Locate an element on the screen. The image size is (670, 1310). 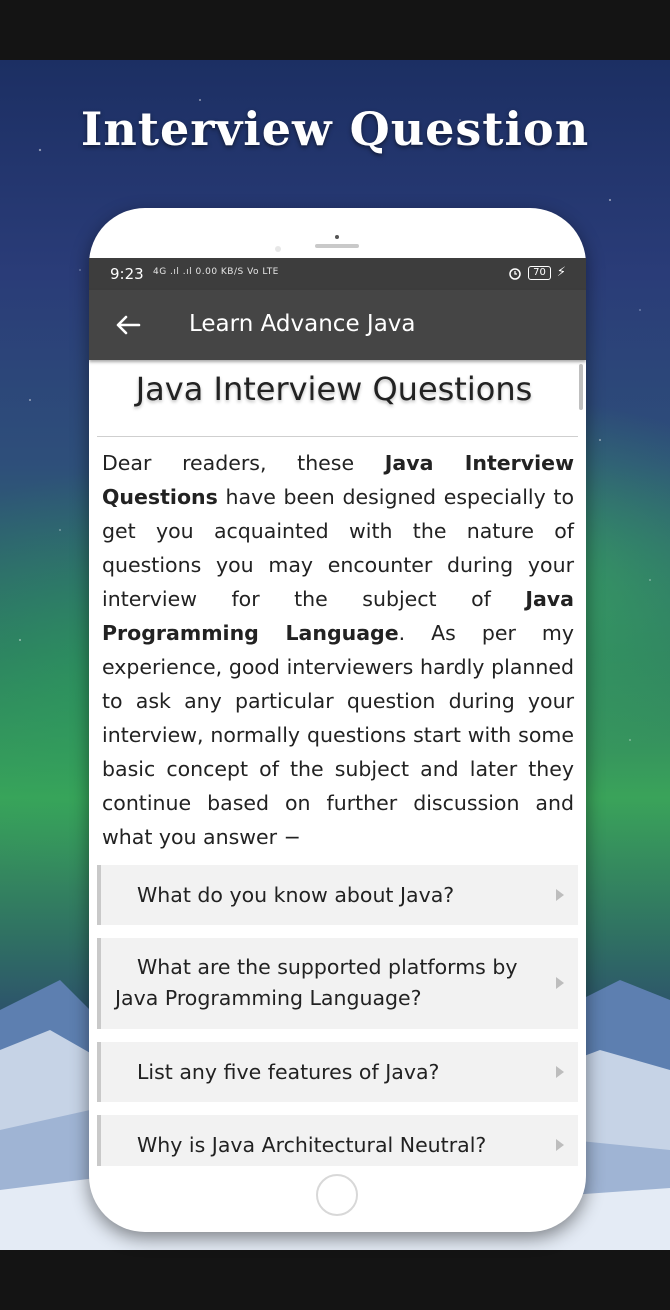
back-arrow-icon is located at coordinates (128, 325).